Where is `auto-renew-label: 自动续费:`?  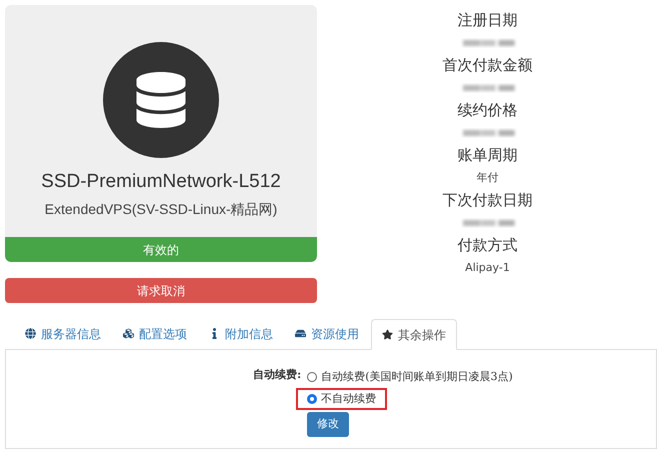
auto-renew-label: 自动续费: is located at coordinates (277, 375).